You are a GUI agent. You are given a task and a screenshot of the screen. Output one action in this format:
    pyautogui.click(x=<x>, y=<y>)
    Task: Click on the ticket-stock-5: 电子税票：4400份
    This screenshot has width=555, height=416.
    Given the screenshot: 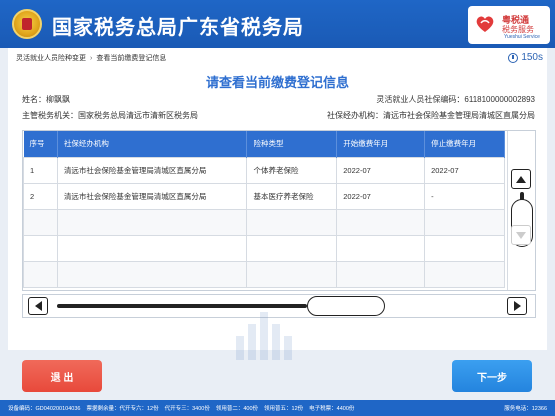 What is the action you would take?
    pyautogui.click(x=332, y=409)
    